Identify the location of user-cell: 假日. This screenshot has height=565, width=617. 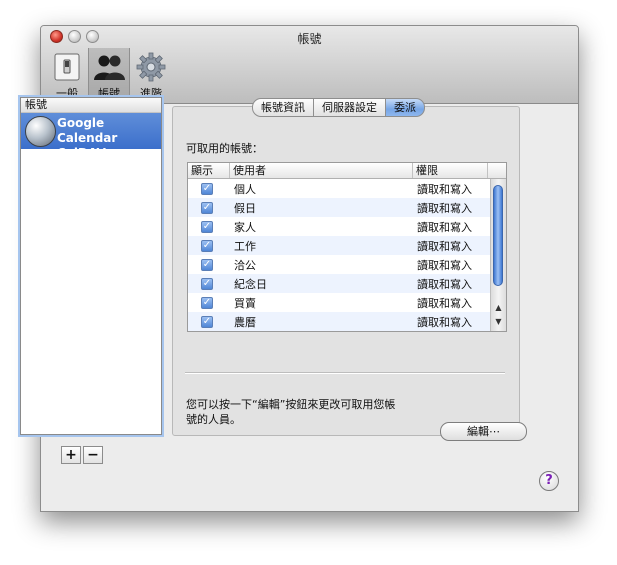
(245, 208).